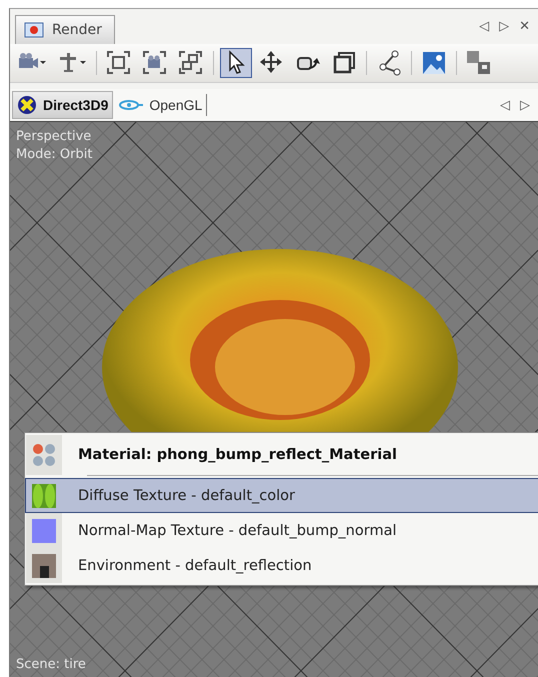 Image resolution: width=538 pixels, height=677 pixels. I want to click on renderer-tab: OpenGL, so click(160, 105).